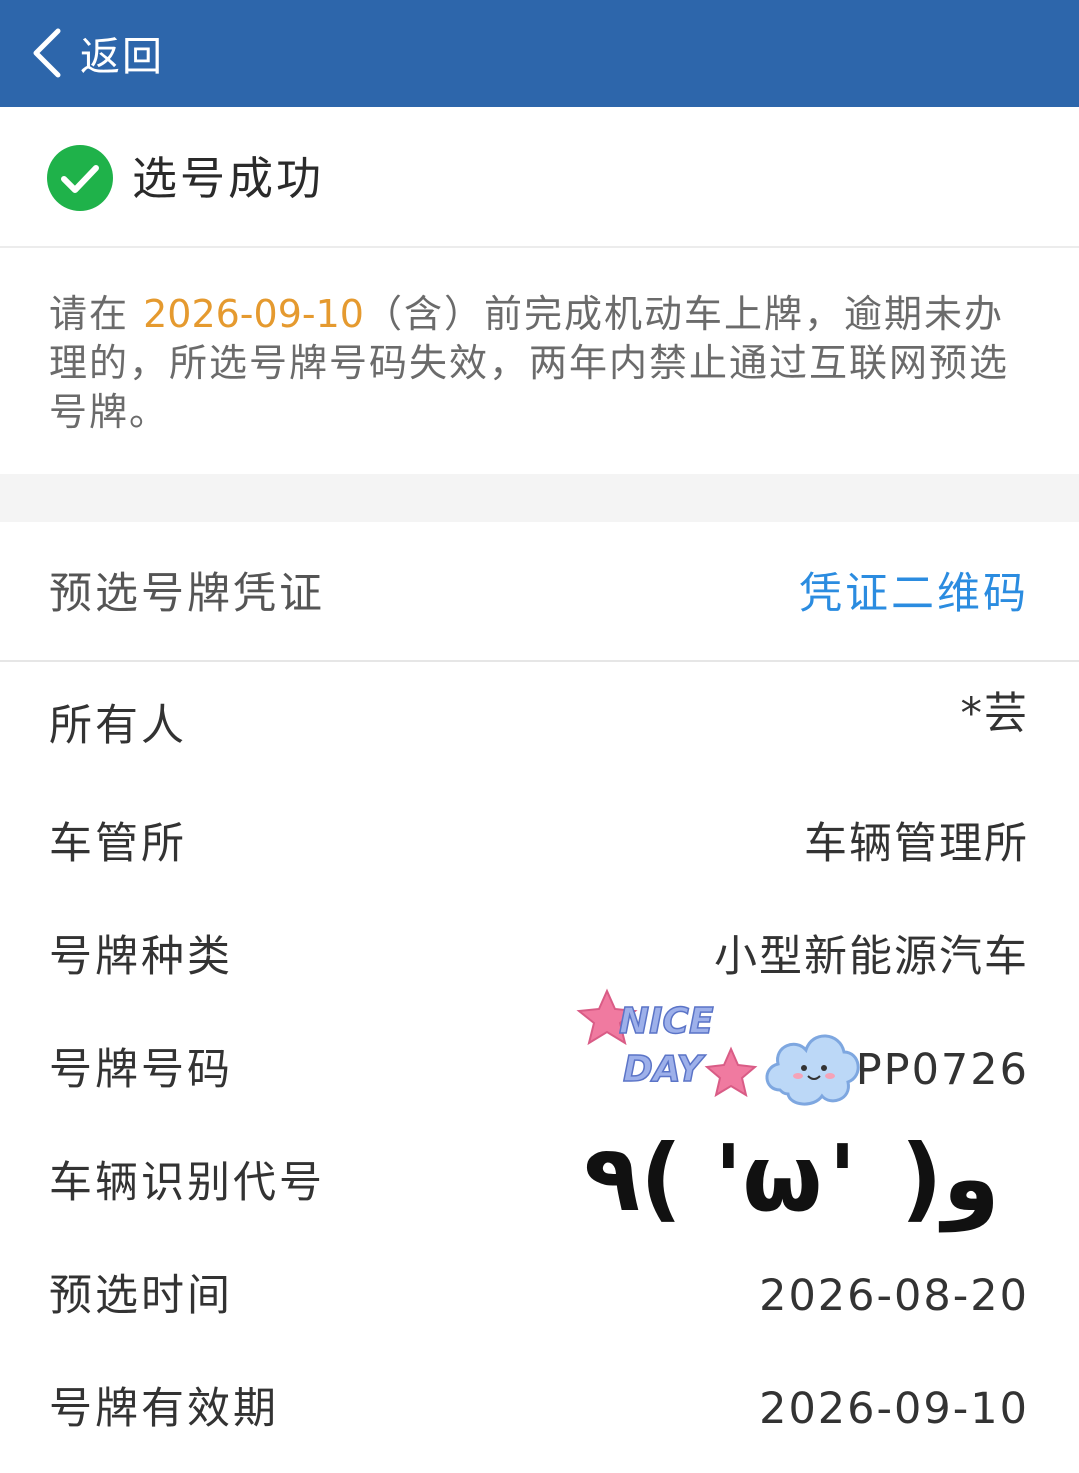 The height and width of the screenshot is (1473, 1079). What do you see at coordinates (792, 1178) in the screenshot?
I see `kaomoji-sticker: ٩( 'ω' )و` at bounding box center [792, 1178].